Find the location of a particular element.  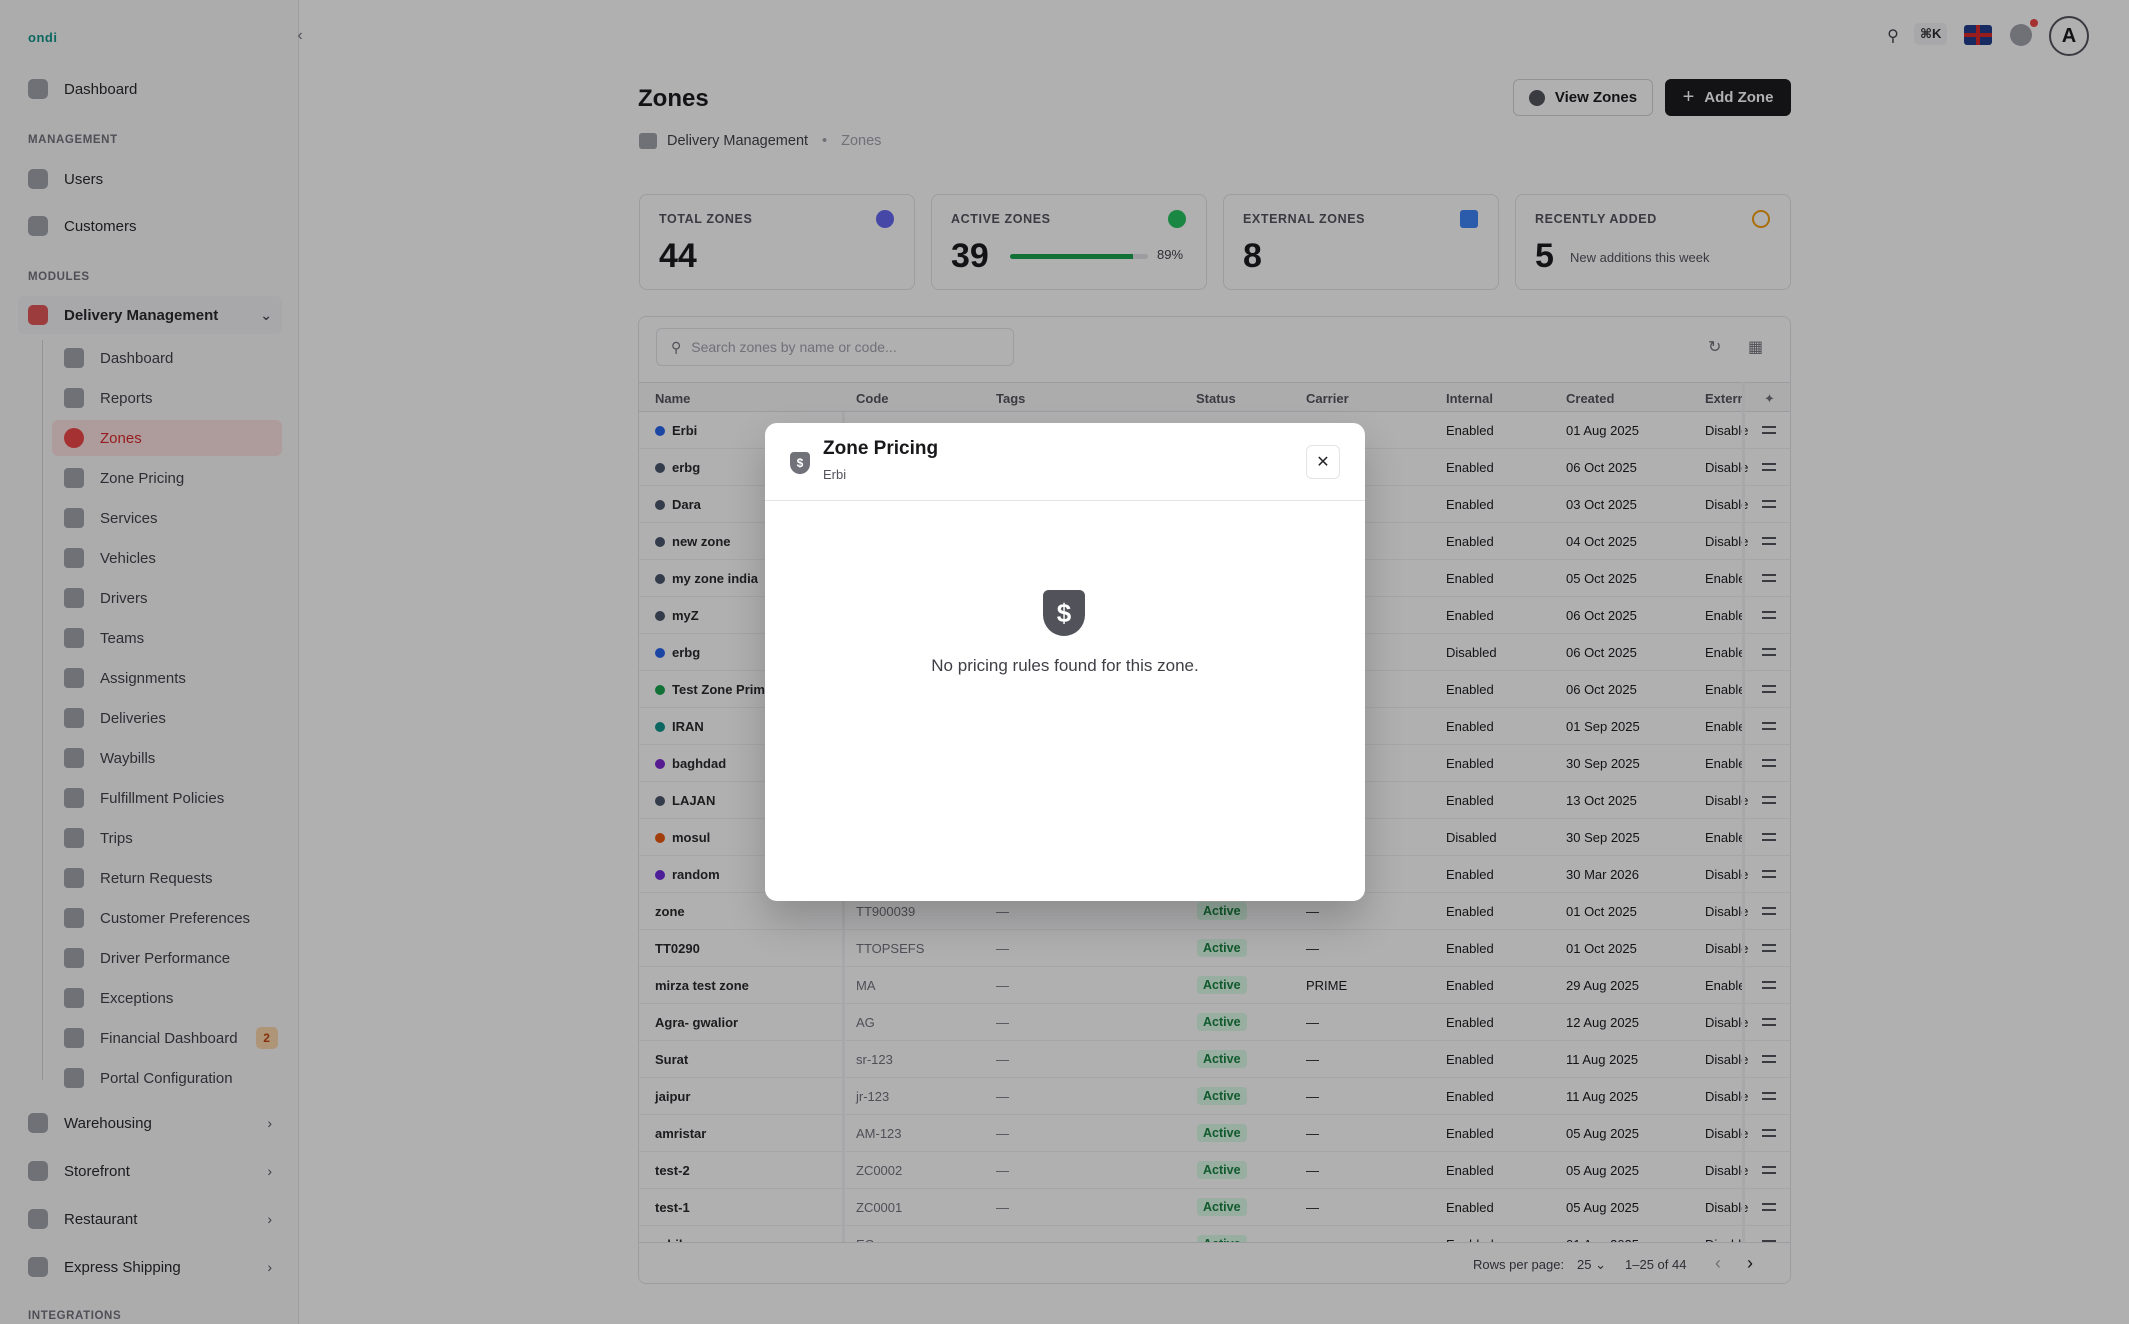

empty-state-text: No pricing rules found for this zone. is located at coordinates (1065, 665).